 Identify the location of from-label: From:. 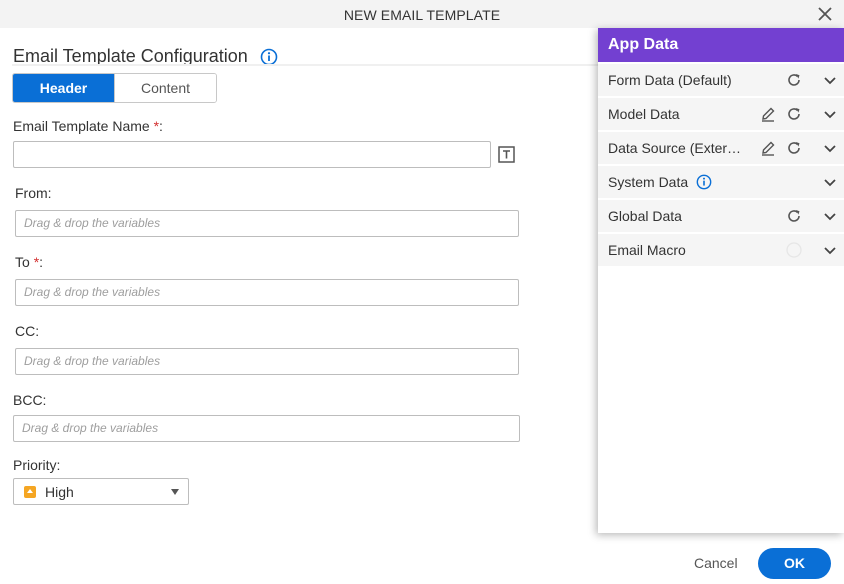
(33, 193).